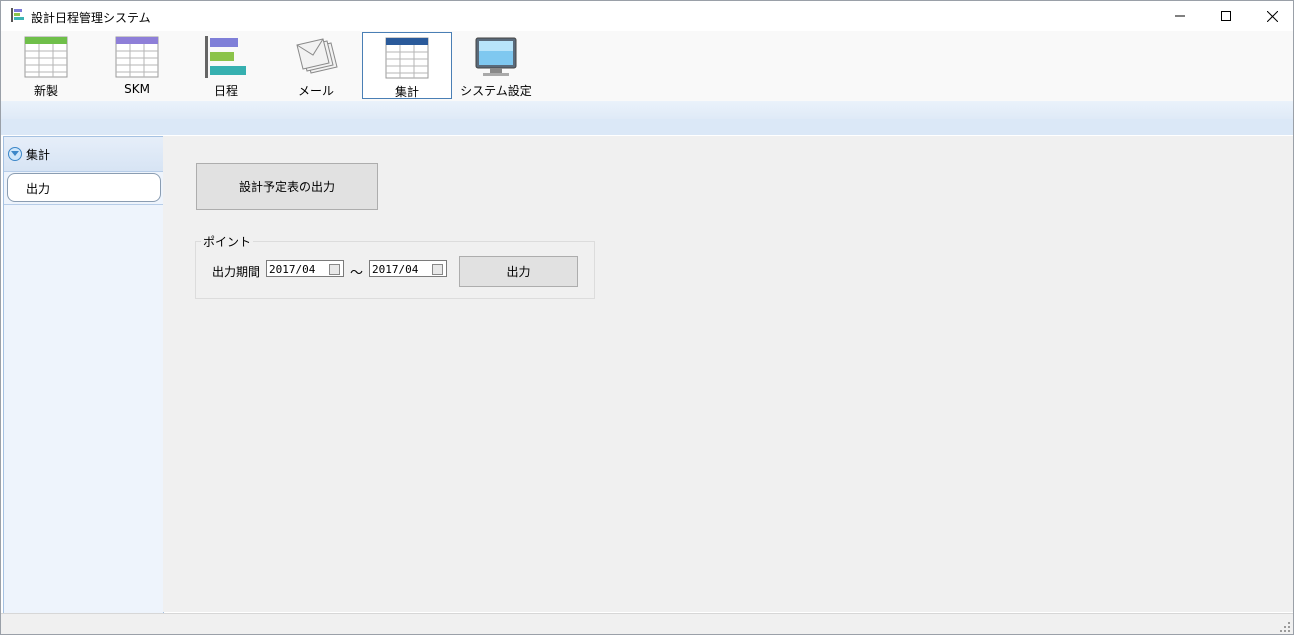 This screenshot has width=1294, height=635. Describe the element at coordinates (38, 189) in the screenshot. I see `sidebar-item-label: 出力` at that location.